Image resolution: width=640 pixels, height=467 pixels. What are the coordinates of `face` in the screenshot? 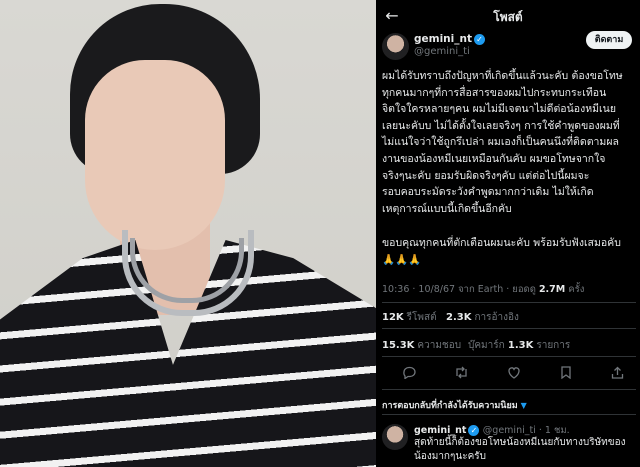 It's located at (155, 155).